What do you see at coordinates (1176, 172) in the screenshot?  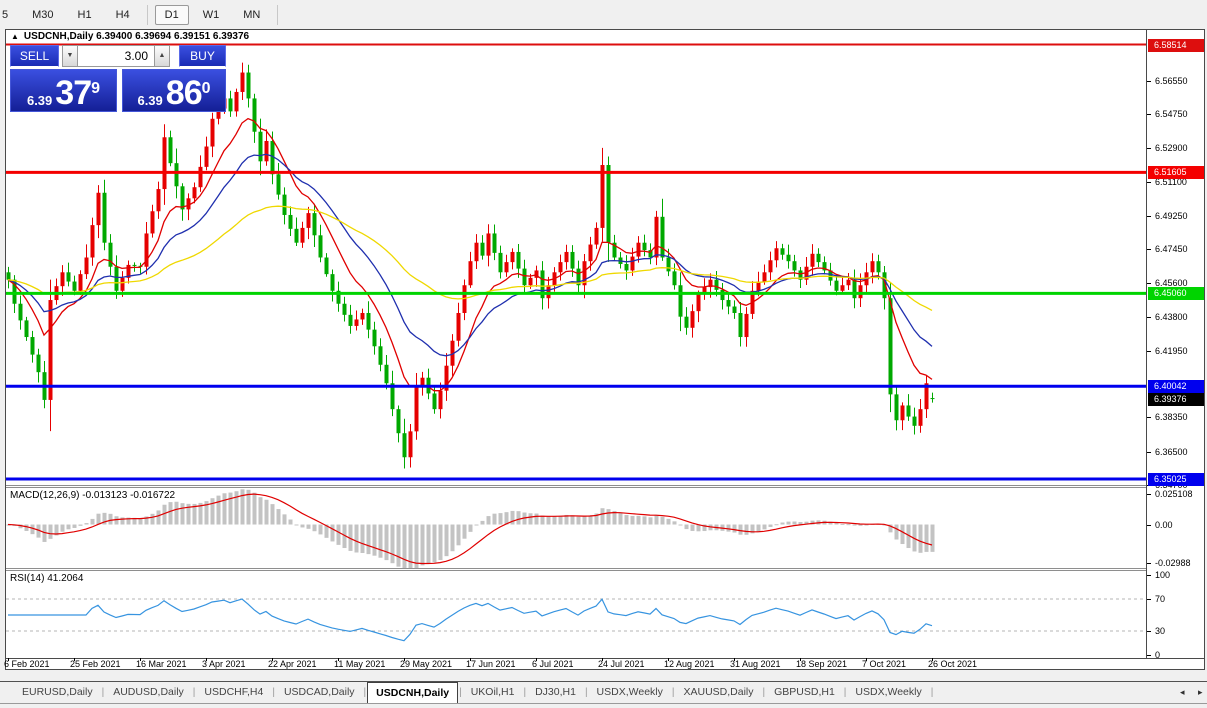 I see `hline-price-label: 6.51605` at bounding box center [1176, 172].